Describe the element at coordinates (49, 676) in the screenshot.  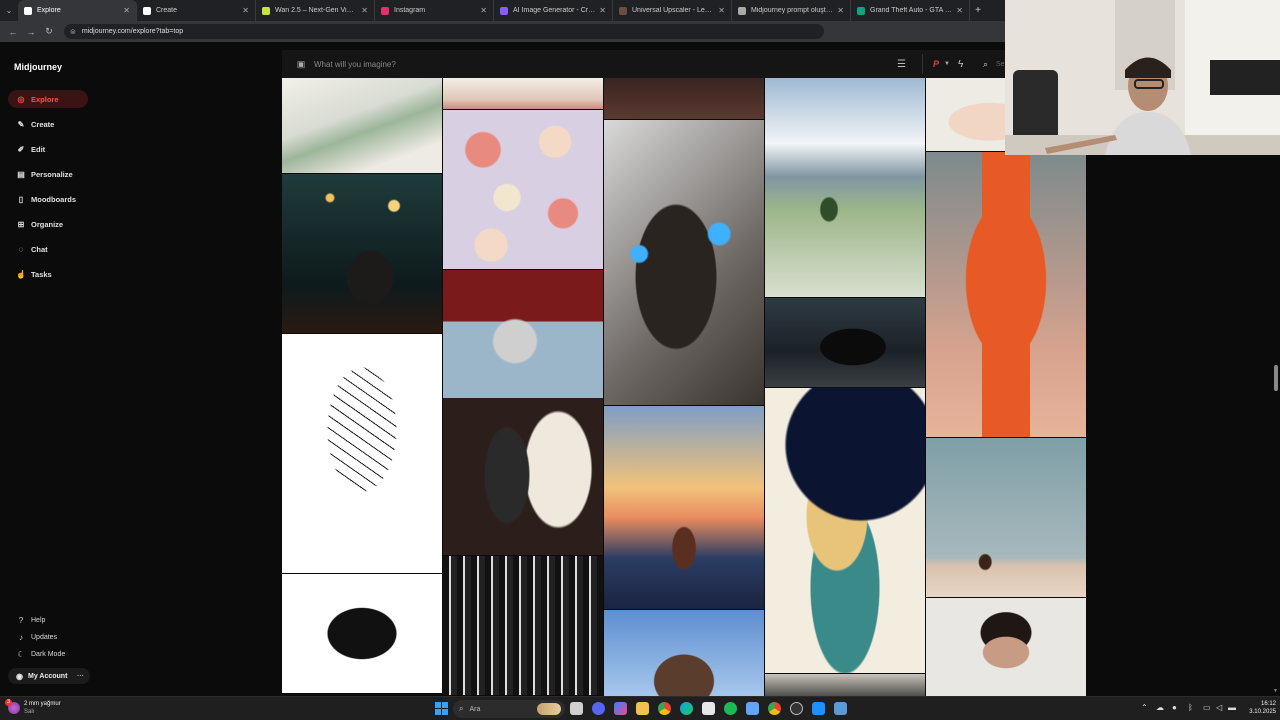
I see `my-account-button: ◉ My Account ···` at that location.